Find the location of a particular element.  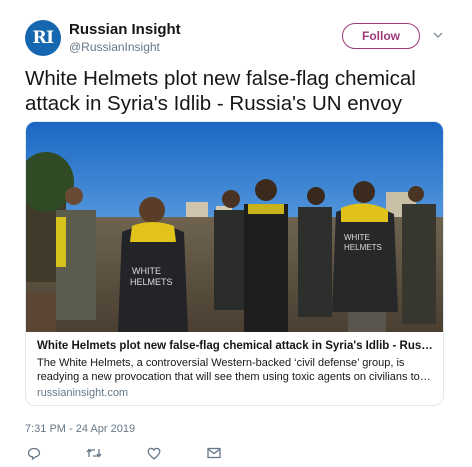

direct-message-button is located at coordinates (214, 453).